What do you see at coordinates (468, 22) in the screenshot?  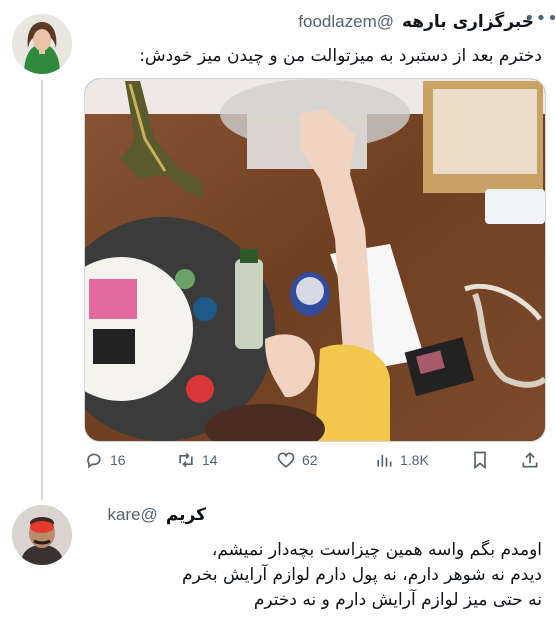 I see `author-name: خبرگزاری بارهه` at bounding box center [468, 22].